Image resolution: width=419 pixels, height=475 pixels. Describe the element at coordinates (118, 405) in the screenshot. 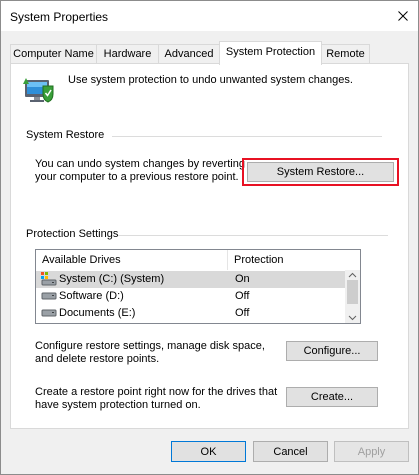

I see `create-description-line2: have system protection turned on.` at that location.